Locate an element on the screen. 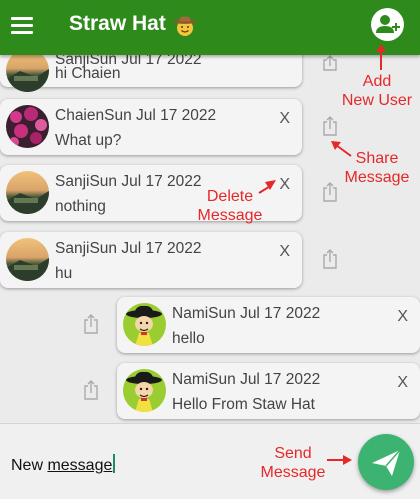  annotation-text: Delete is located at coordinates (230, 196).